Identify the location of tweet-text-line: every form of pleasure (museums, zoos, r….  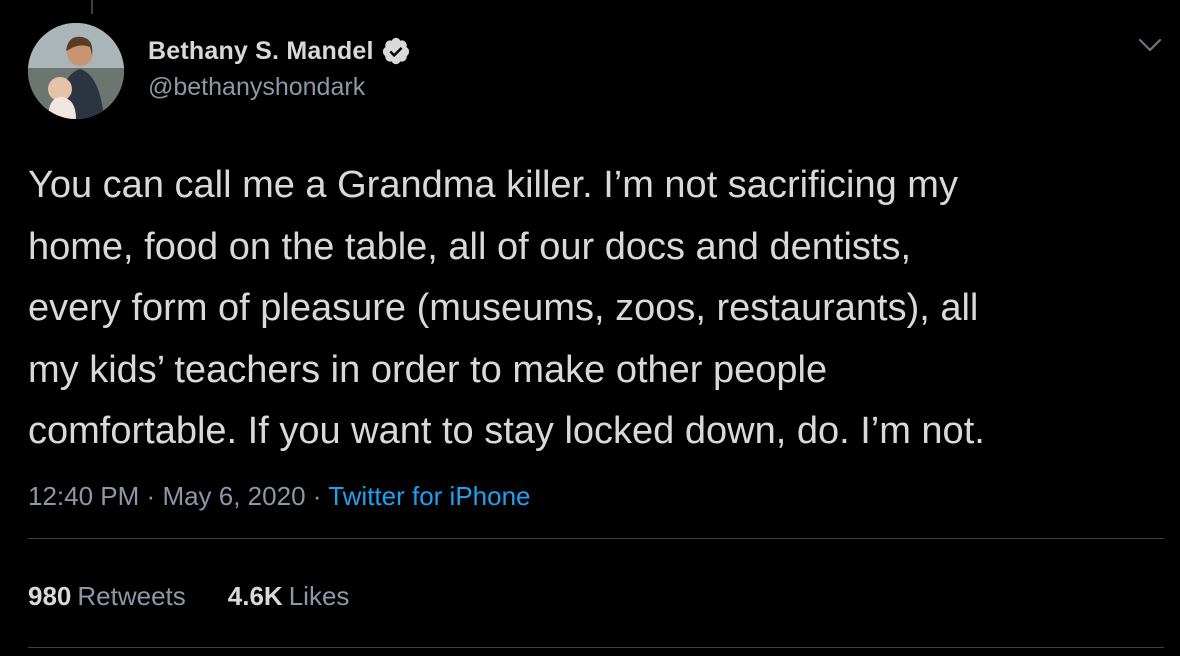
(503, 308).